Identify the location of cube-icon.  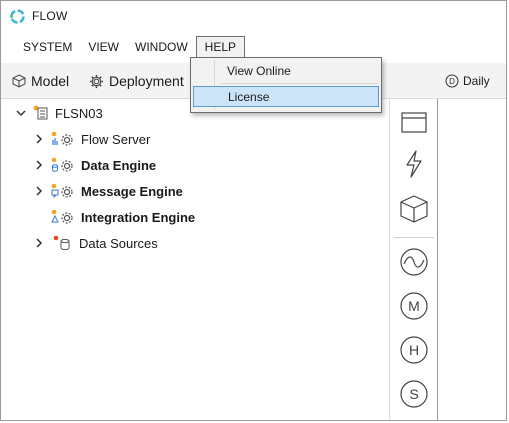
(19, 81).